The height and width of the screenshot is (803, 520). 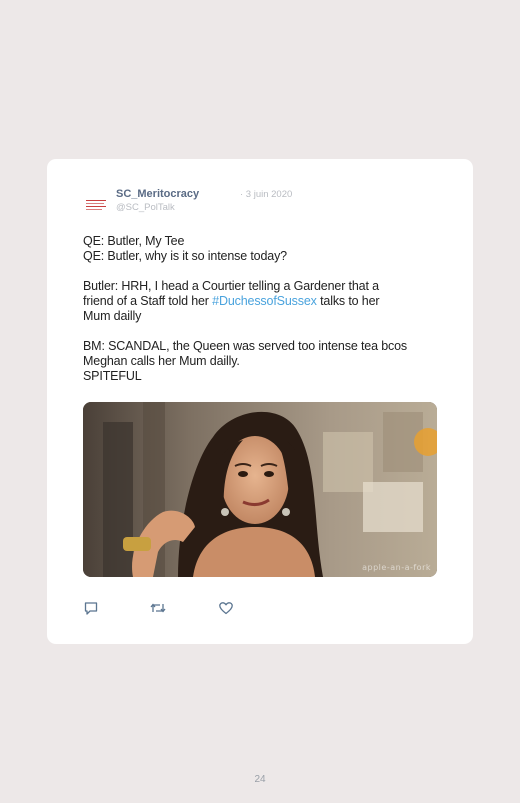 What do you see at coordinates (112, 376) in the screenshot?
I see `tweet-line: SPITEFUL` at bounding box center [112, 376].